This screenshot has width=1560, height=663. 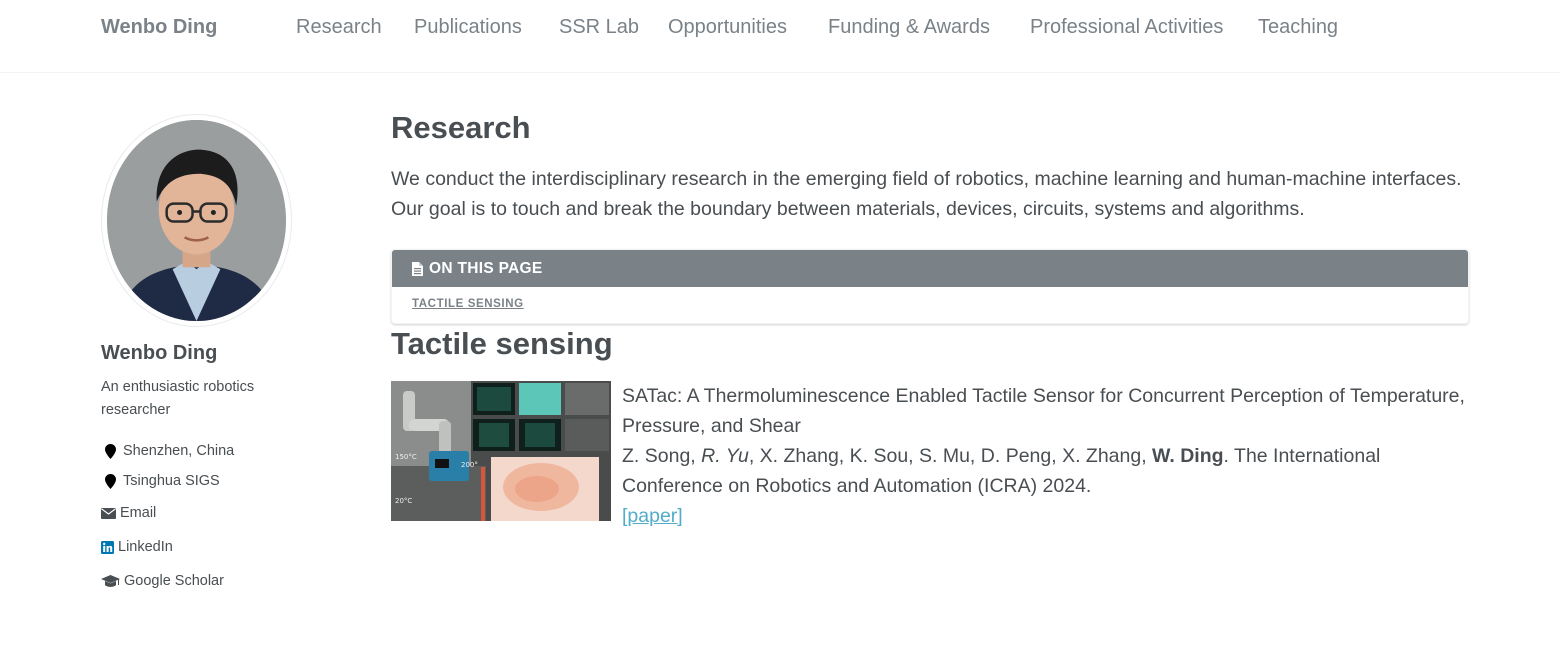 What do you see at coordinates (108, 513) in the screenshot?
I see `envelope-icon` at bounding box center [108, 513].